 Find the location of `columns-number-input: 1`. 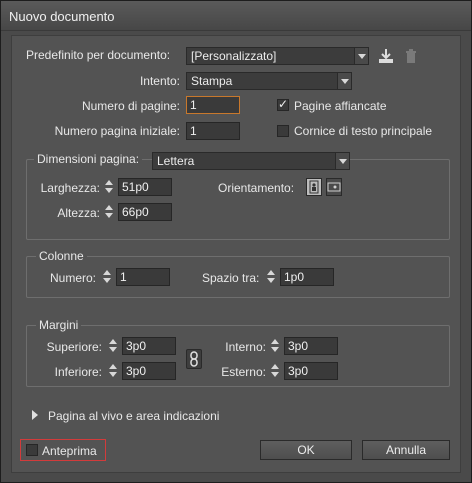

columns-number-input: 1 is located at coordinates (143, 277).